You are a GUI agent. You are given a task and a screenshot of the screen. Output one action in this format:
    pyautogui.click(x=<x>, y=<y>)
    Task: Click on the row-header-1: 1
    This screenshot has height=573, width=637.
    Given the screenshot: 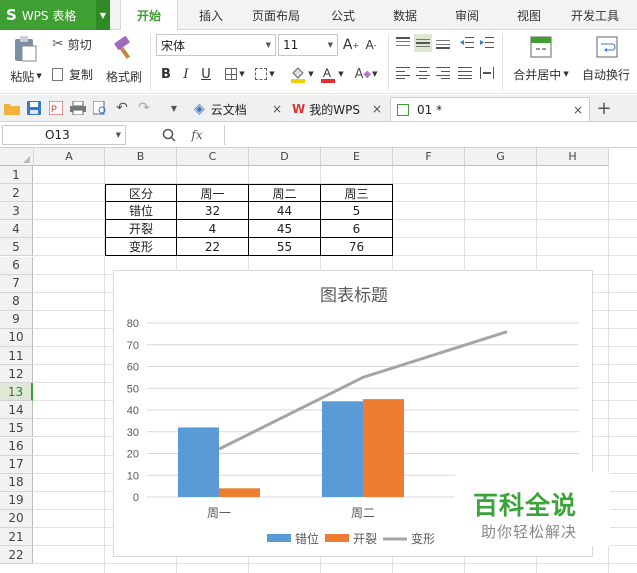 What is the action you would take?
    pyautogui.click(x=16, y=175)
    